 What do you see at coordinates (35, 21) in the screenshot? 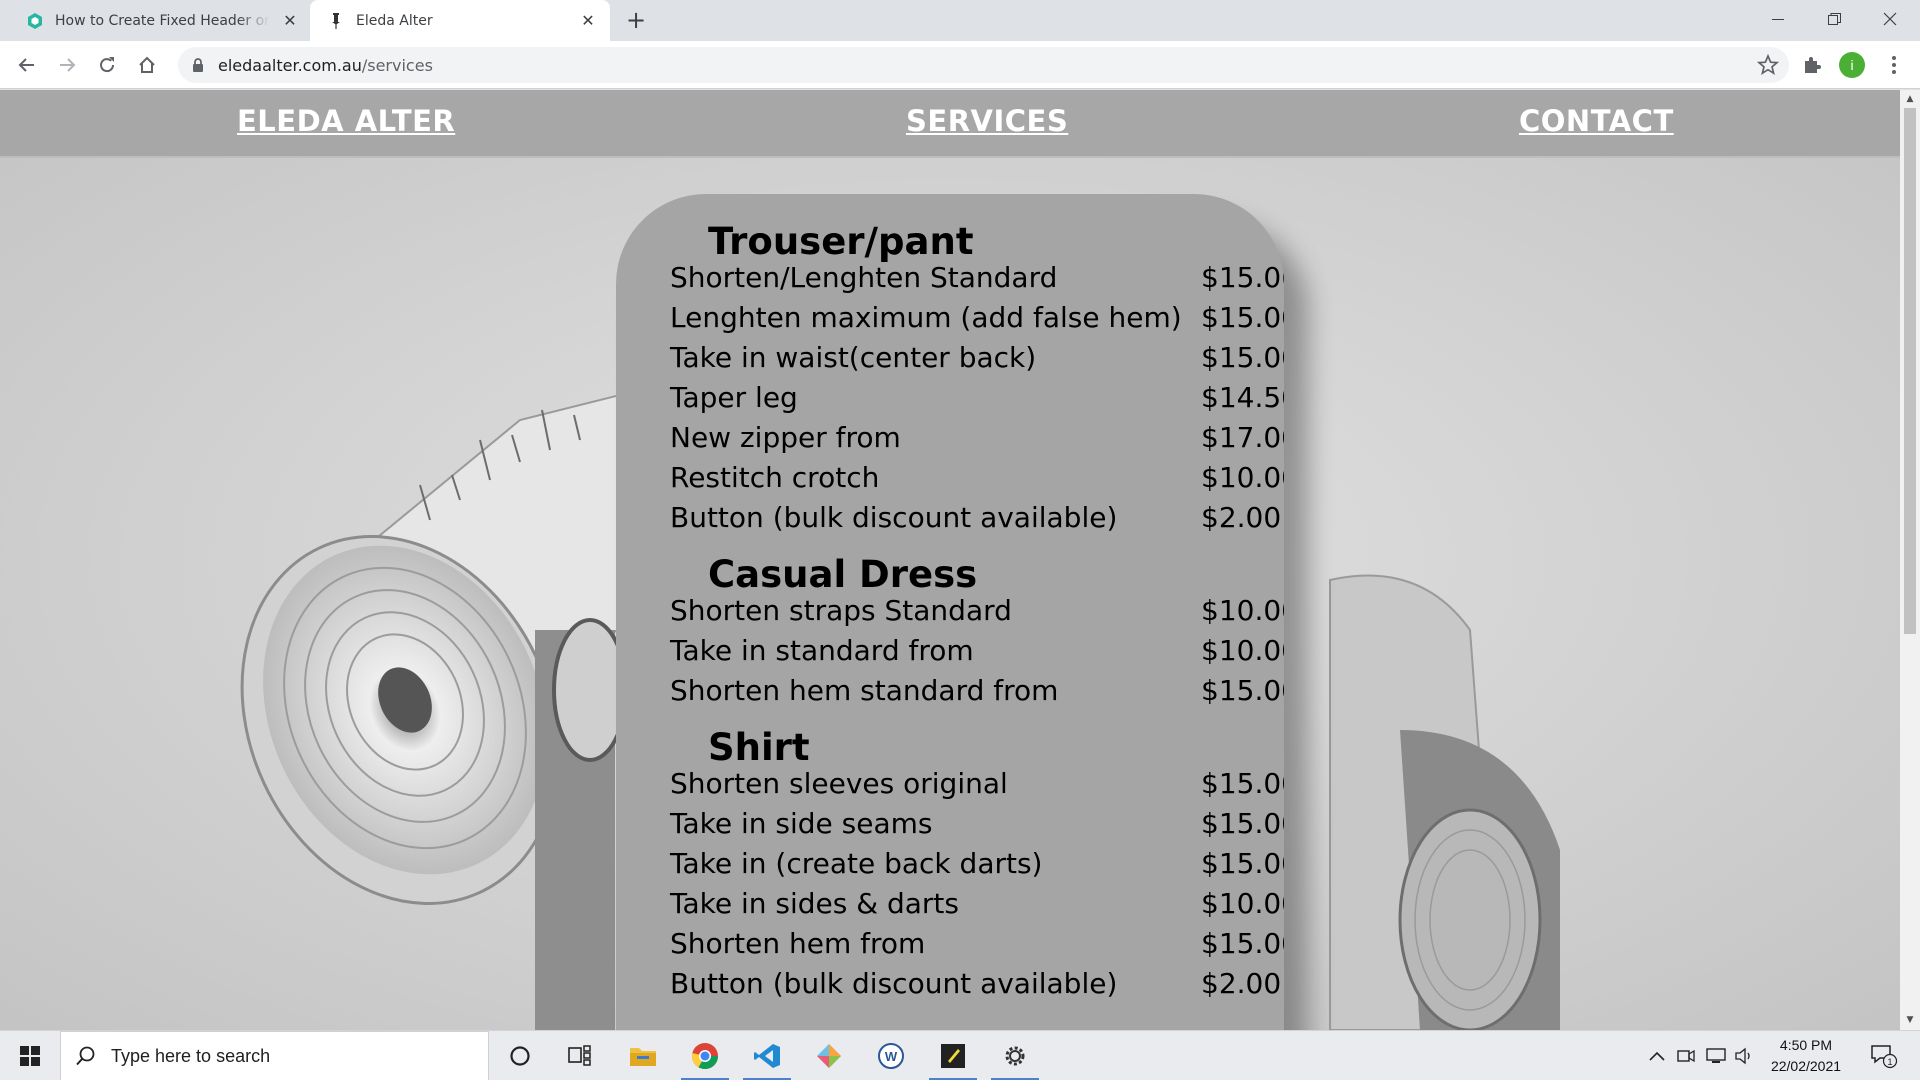
I see `hexagon-favicon-icon` at bounding box center [35, 21].